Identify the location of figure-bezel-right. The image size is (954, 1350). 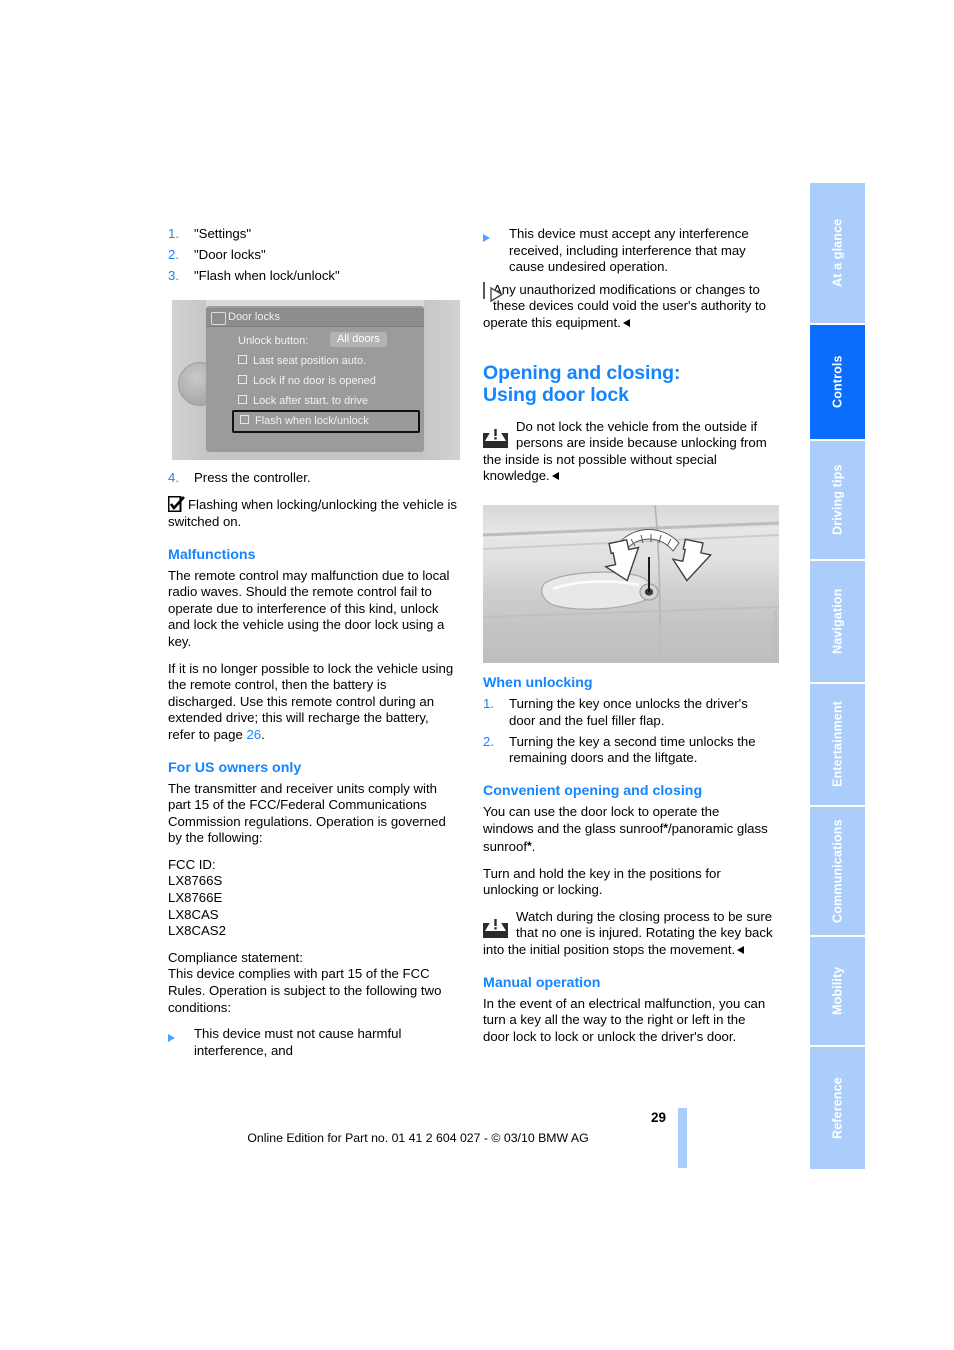
(442, 380).